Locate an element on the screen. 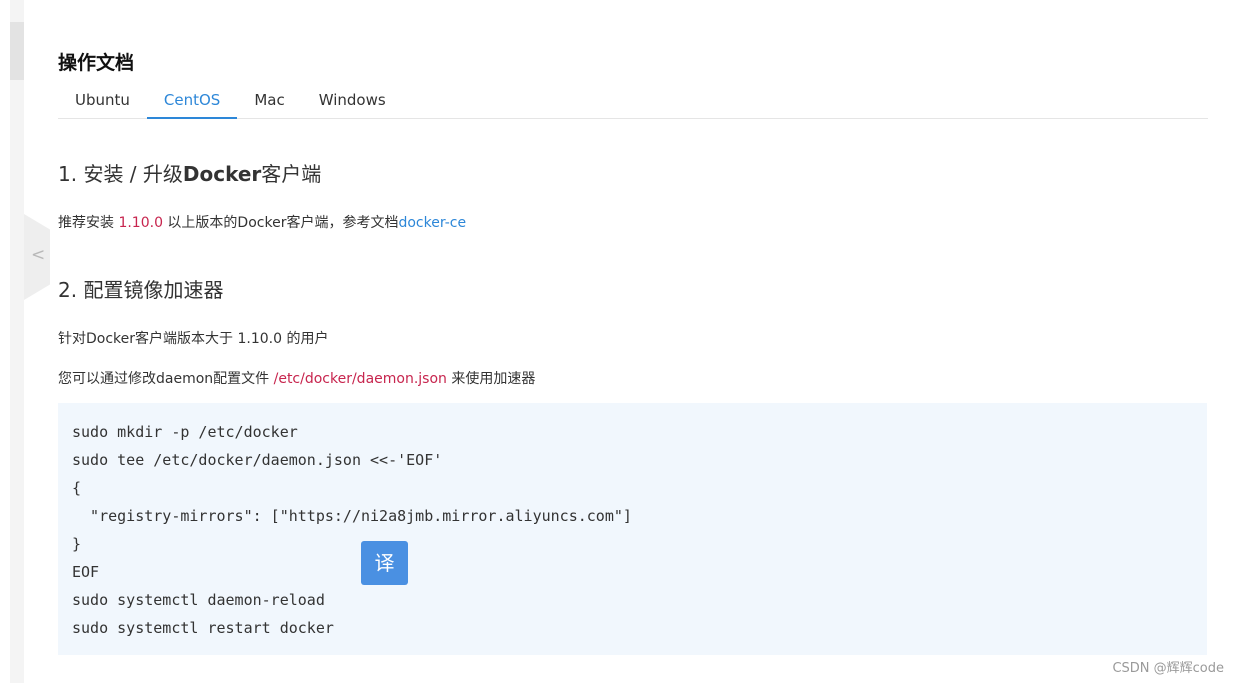 Image resolution: width=1238 pixels, height=683 pixels. section-1-number: 1. is located at coordinates (68, 174).